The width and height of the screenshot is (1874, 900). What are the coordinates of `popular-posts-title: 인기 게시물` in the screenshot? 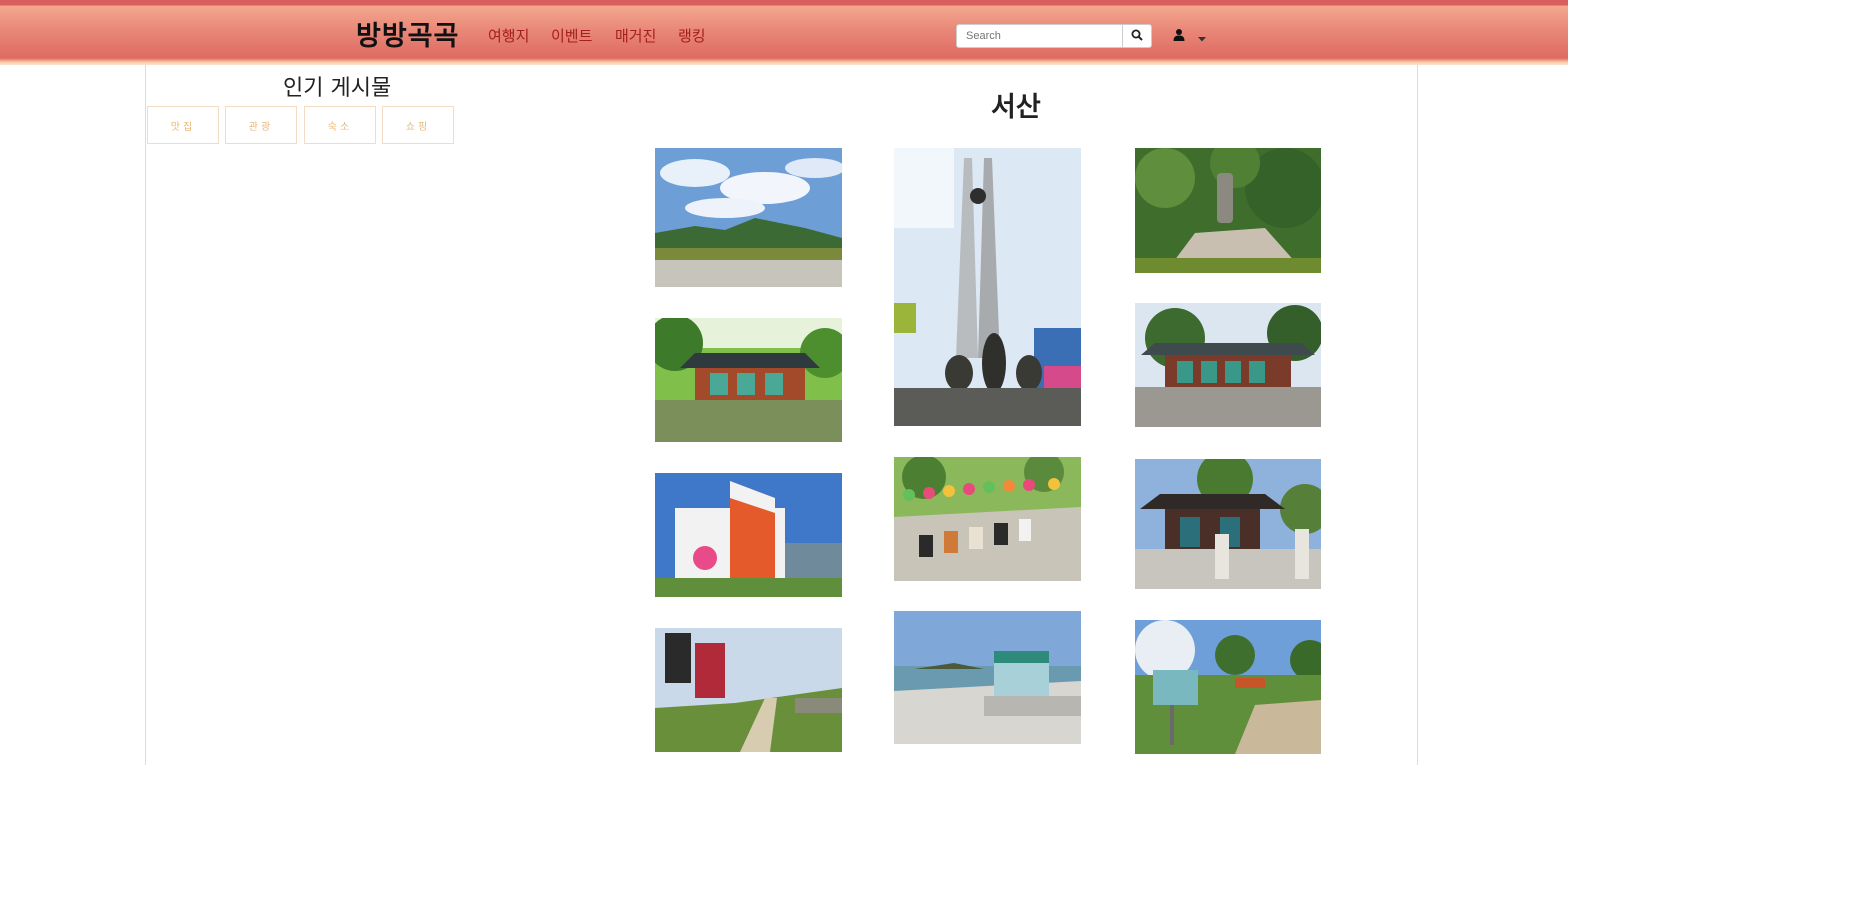 It's located at (337, 88).